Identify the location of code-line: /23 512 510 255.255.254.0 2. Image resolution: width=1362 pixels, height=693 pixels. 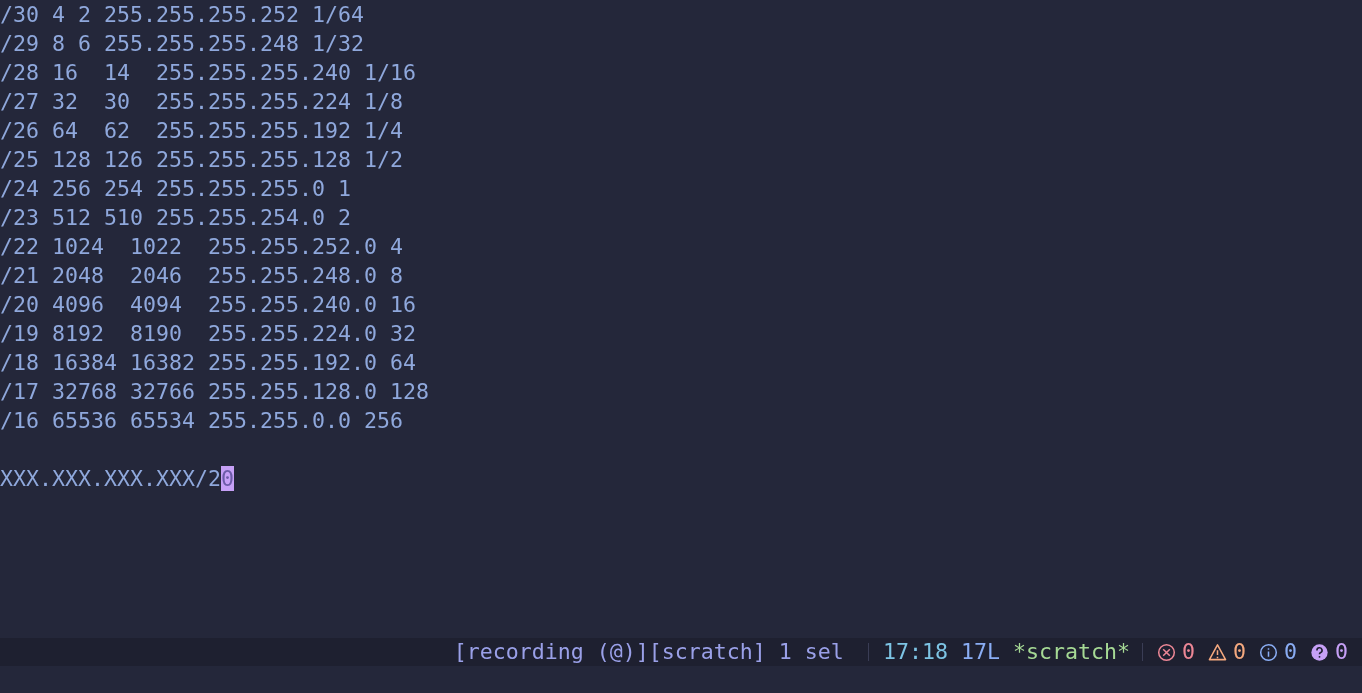
(175, 217).